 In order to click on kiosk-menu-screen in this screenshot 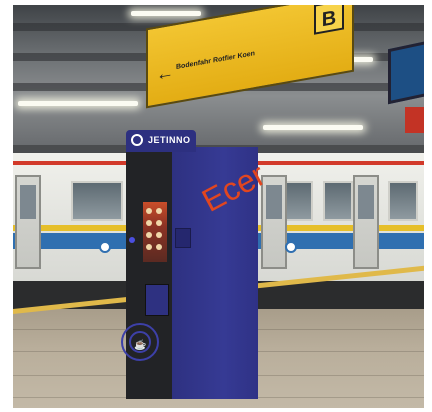, I will do `click(155, 232)`.